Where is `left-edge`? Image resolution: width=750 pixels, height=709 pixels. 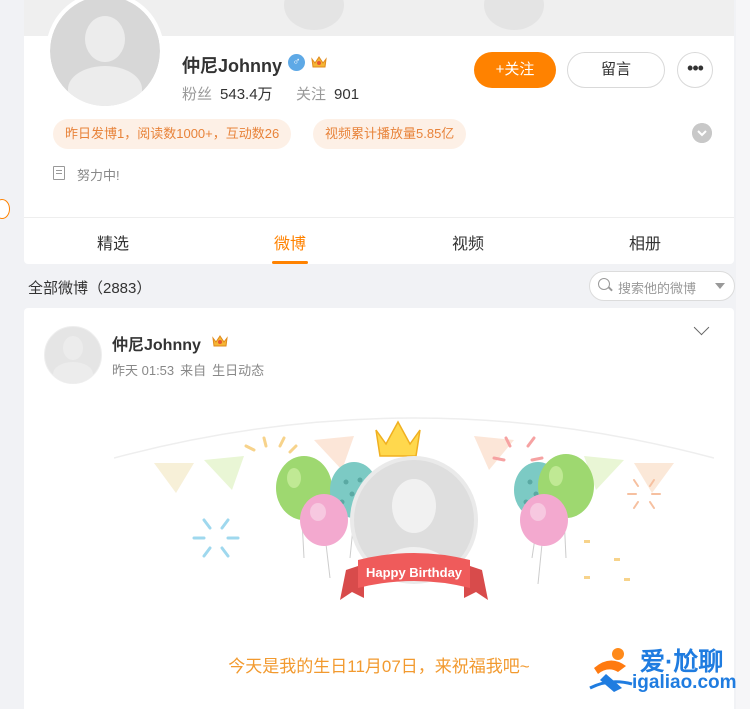 left-edge is located at coordinates (7, 354).